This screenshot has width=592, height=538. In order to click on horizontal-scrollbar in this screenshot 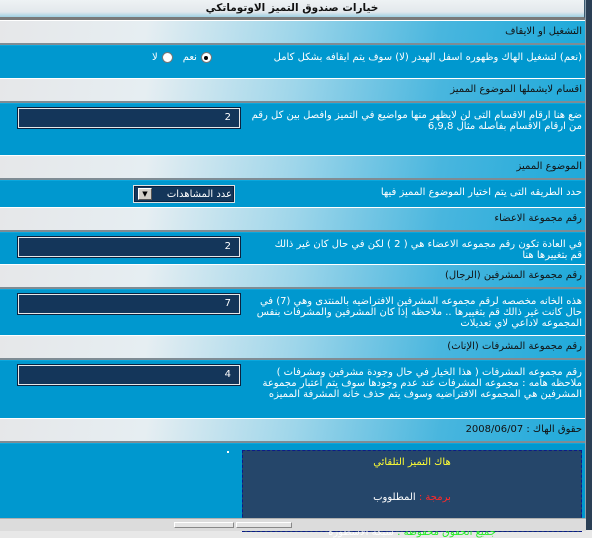, I will do `click(293, 524)`.